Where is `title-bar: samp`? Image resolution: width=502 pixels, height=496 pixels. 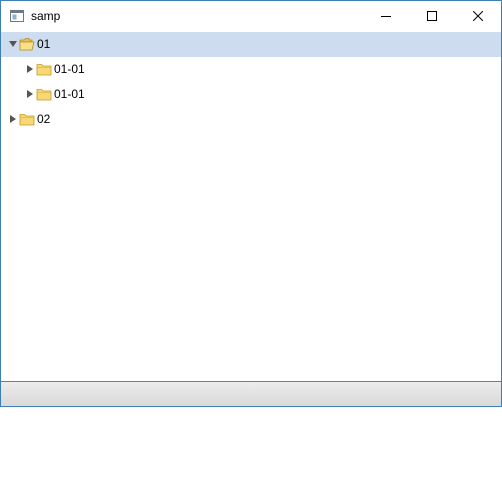
title-bar: samp is located at coordinates (251, 16).